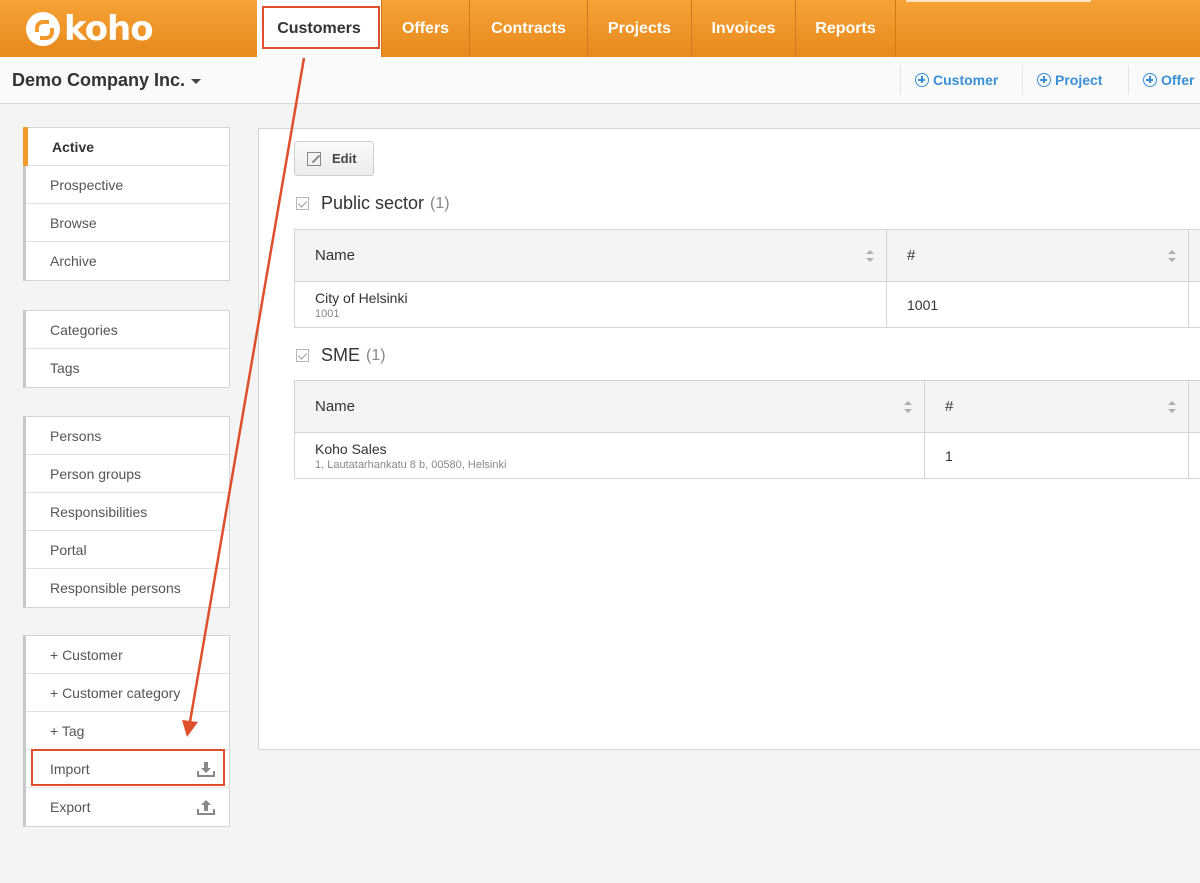  What do you see at coordinates (99, 80) in the screenshot?
I see `company-name: Demo Company Inc.` at bounding box center [99, 80].